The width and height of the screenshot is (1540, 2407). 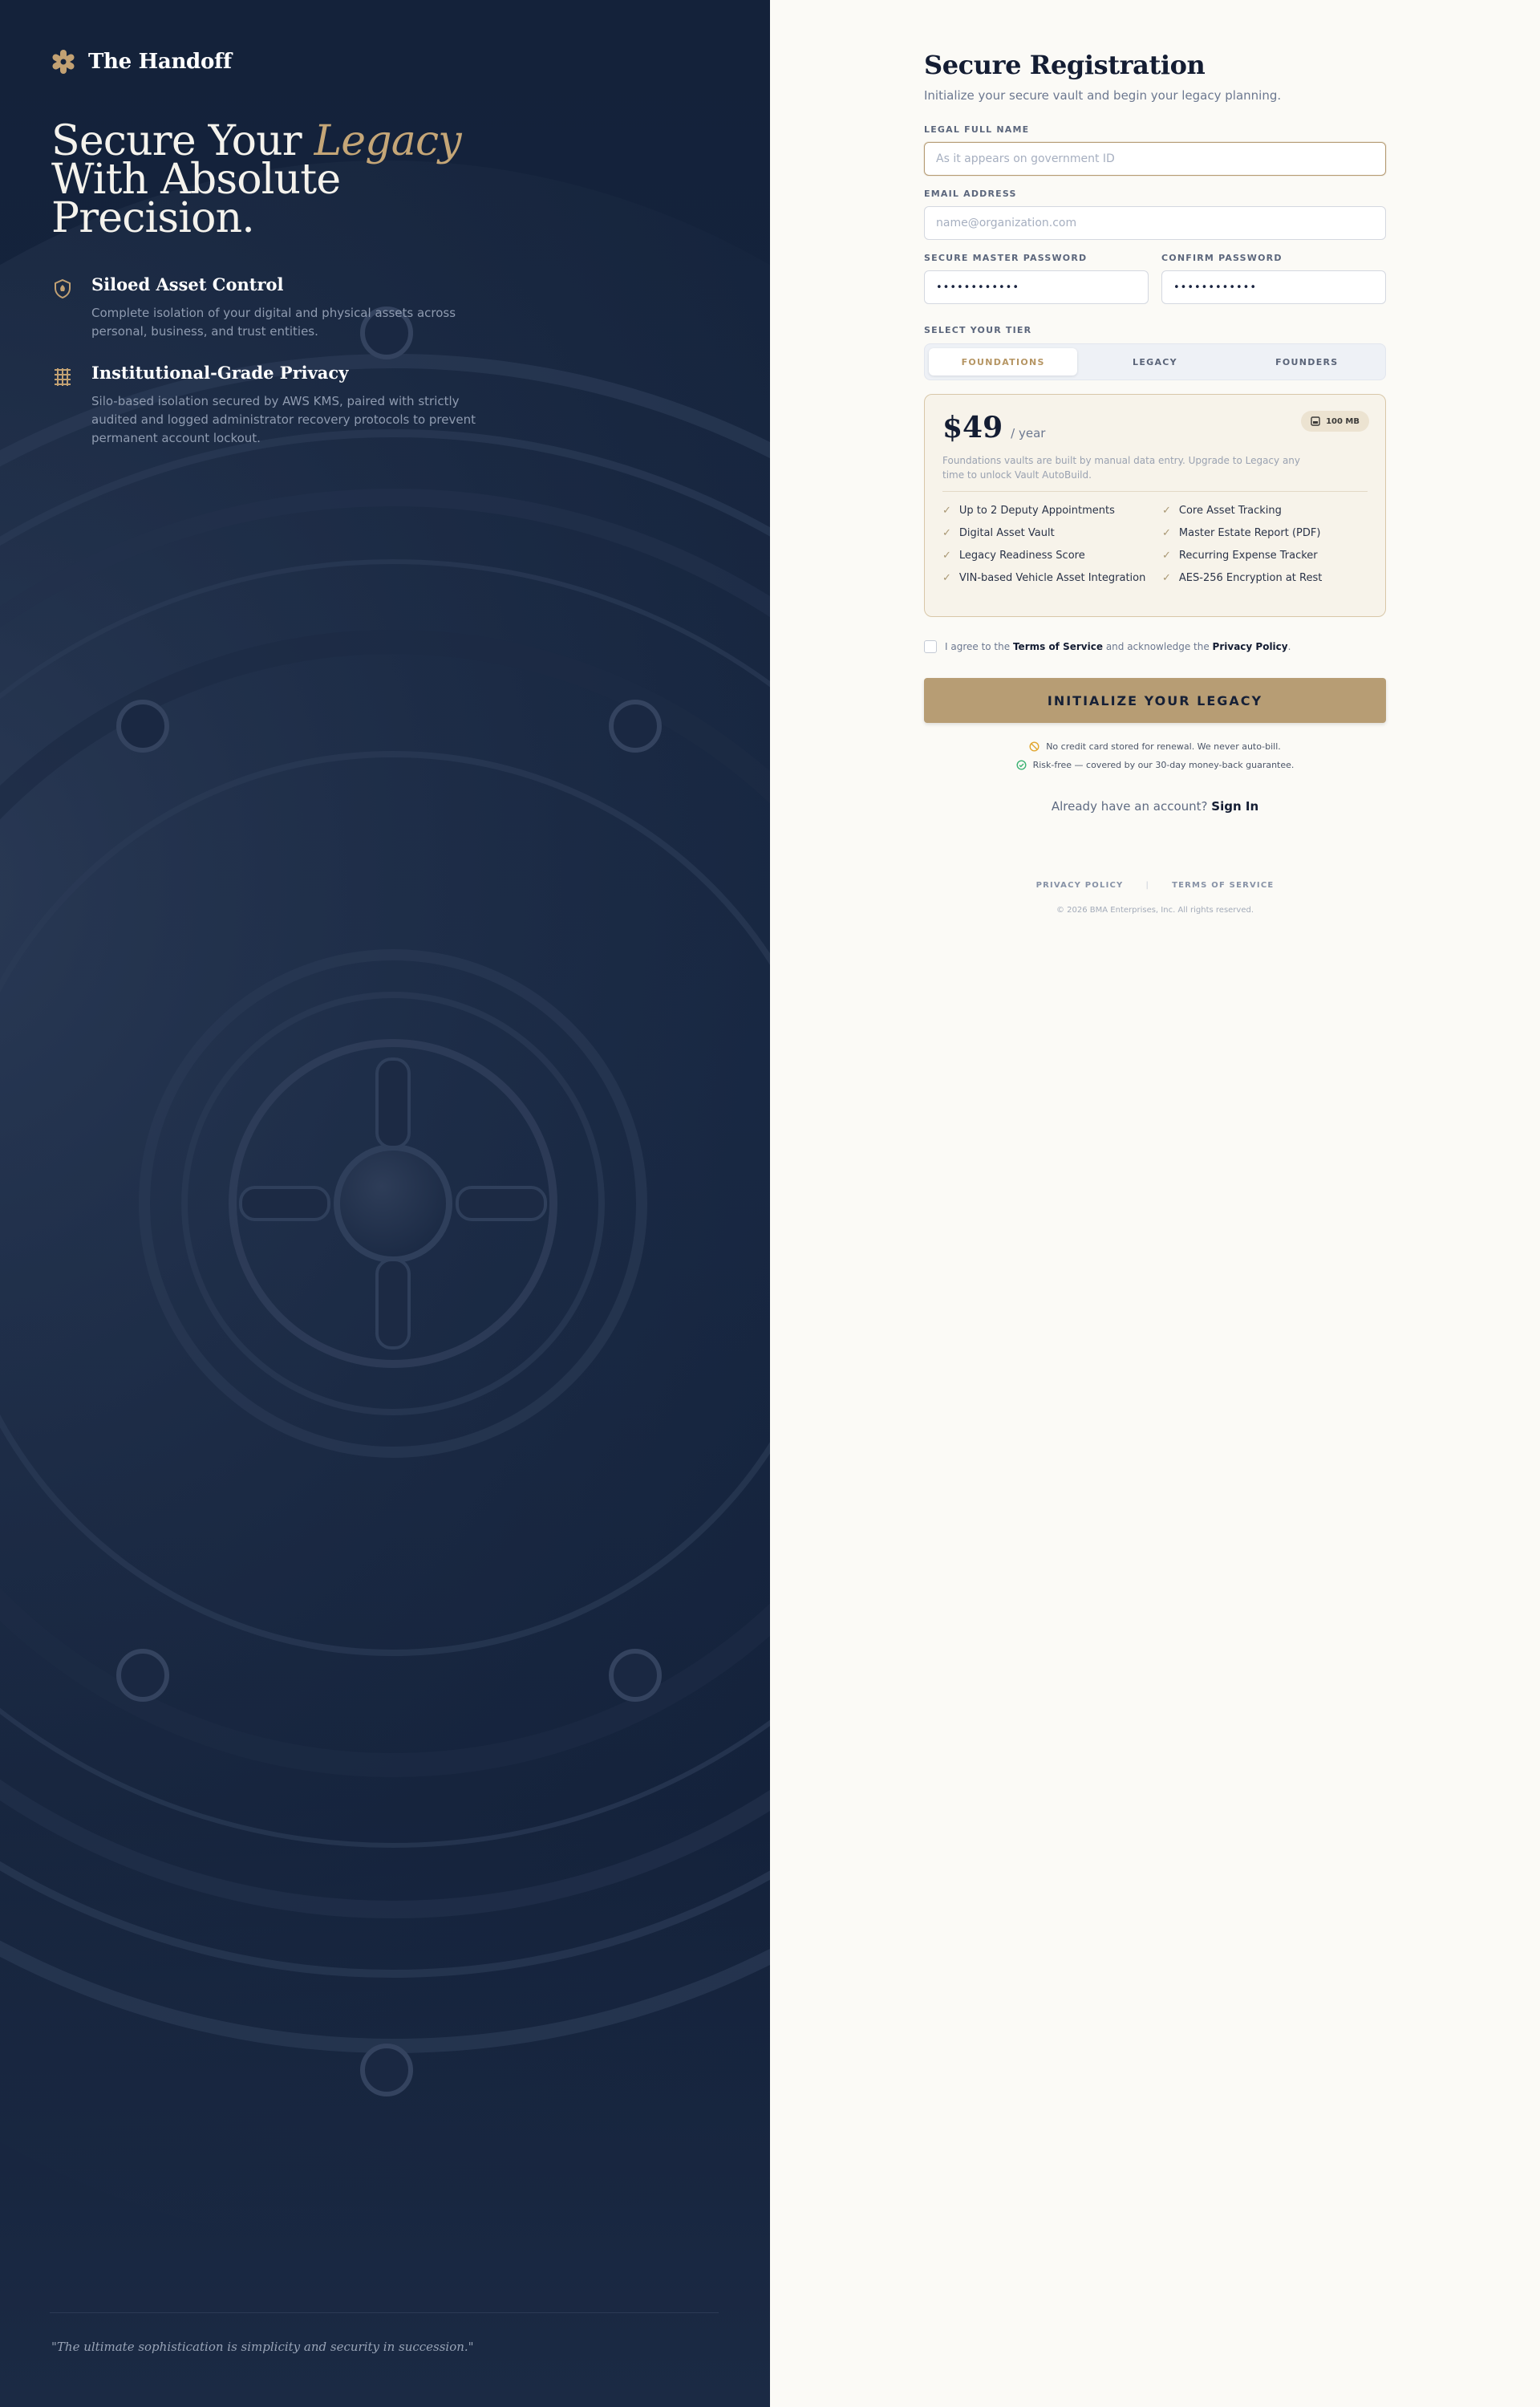 What do you see at coordinates (970, 194) in the screenshot?
I see `email-label: Email Address` at bounding box center [970, 194].